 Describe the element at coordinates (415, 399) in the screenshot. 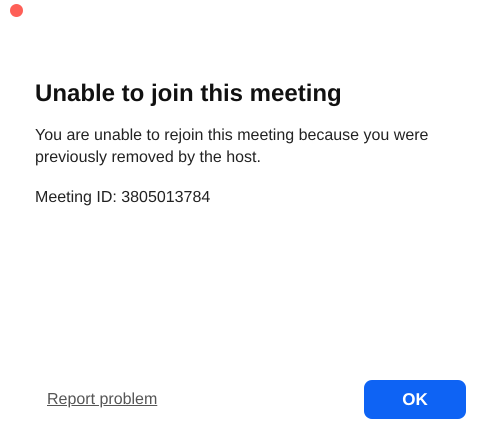

I see `ok-button: OK` at that location.